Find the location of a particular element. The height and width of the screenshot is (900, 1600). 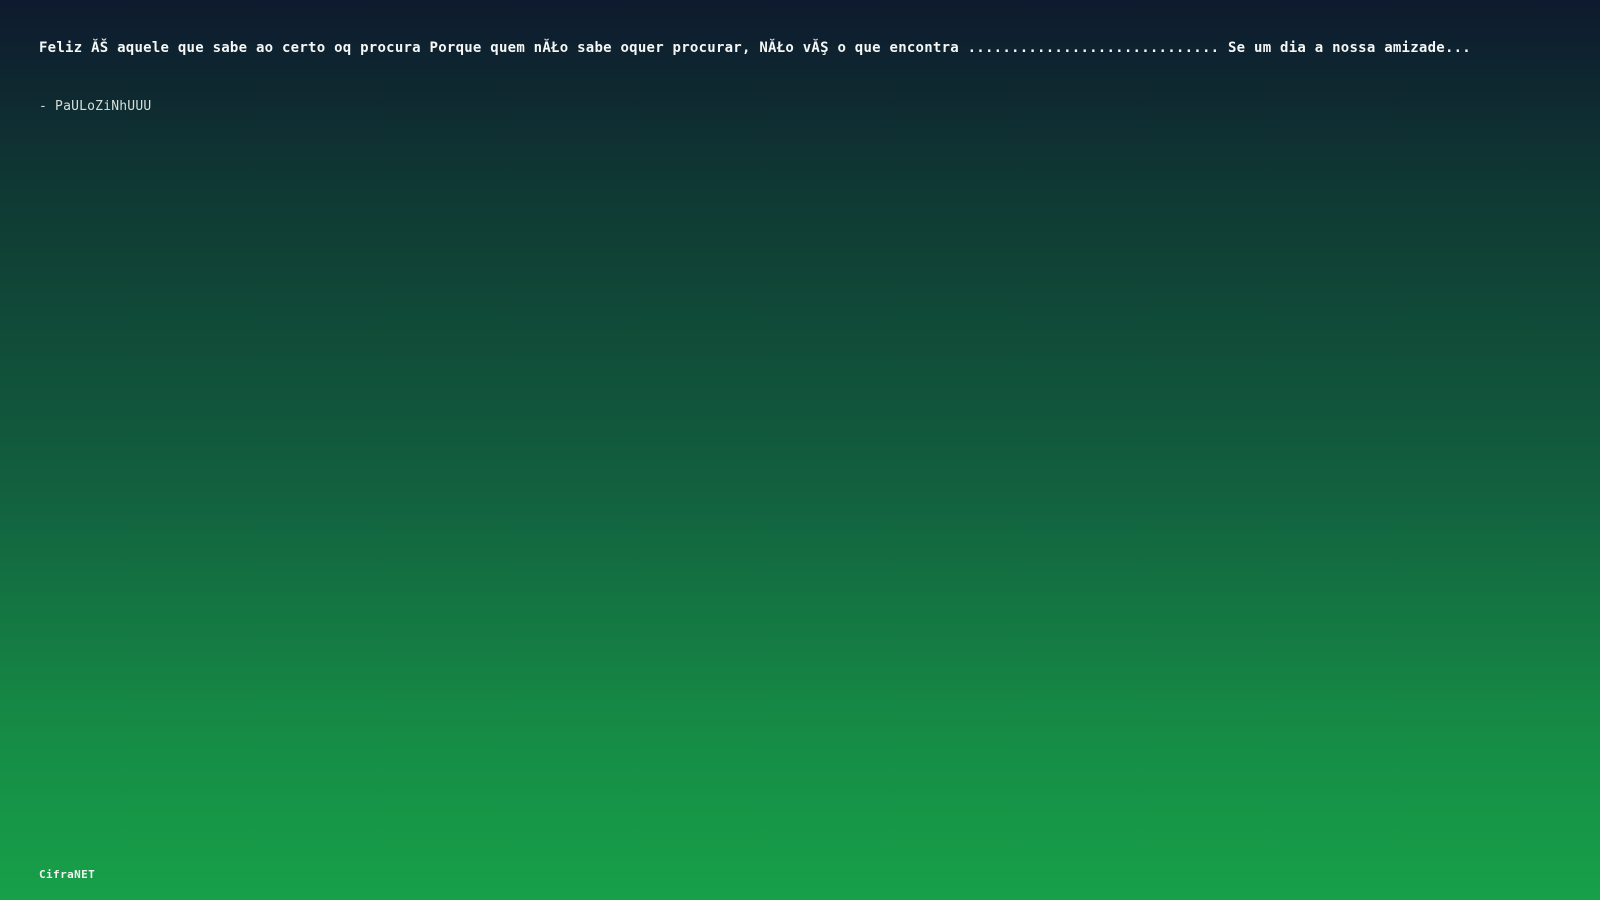

brand-logo-text: CifraNET is located at coordinates (67, 875).